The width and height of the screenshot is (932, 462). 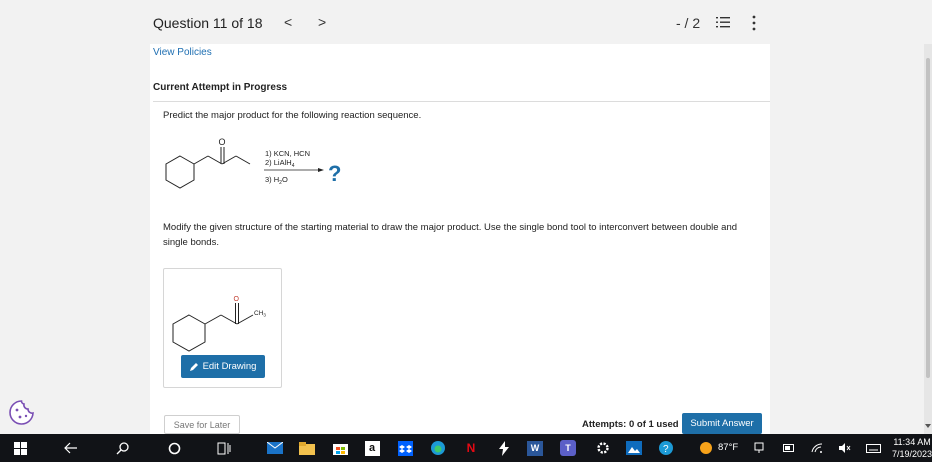 I want to click on cortana-button, so click(x=174, y=448).